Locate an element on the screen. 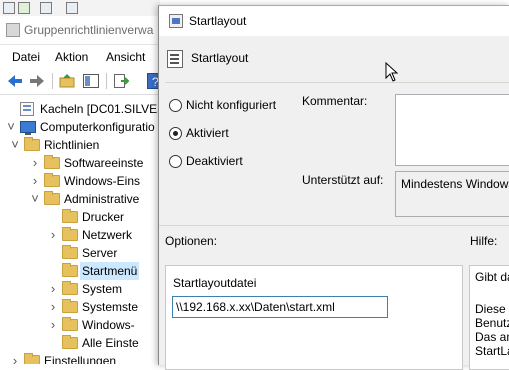 This screenshot has width=509, height=370. tree-node-label: Alle Einste is located at coordinates (110, 343).